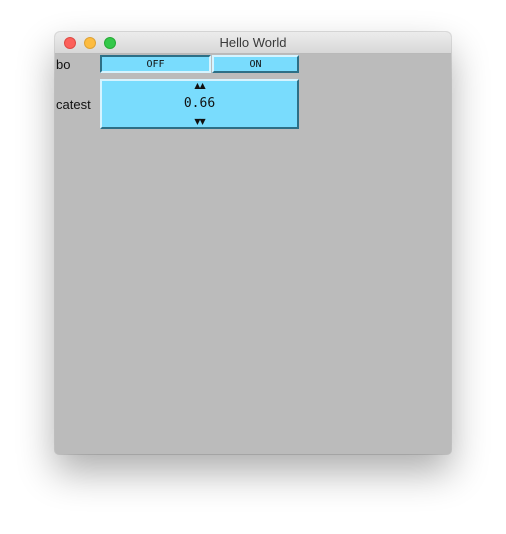 The height and width of the screenshot is (534, 506). I want to click on catest-value: 0.66, so click(199, 103).